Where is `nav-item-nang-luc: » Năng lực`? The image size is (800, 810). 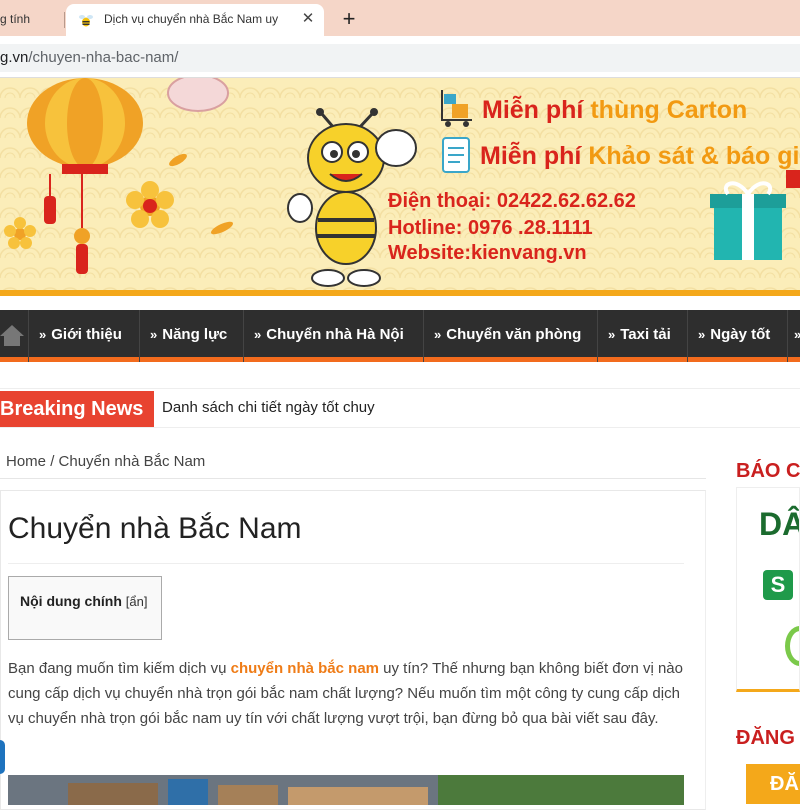
nav-item-nang-luc: » Năng lực is located at coordinates (190, 336).